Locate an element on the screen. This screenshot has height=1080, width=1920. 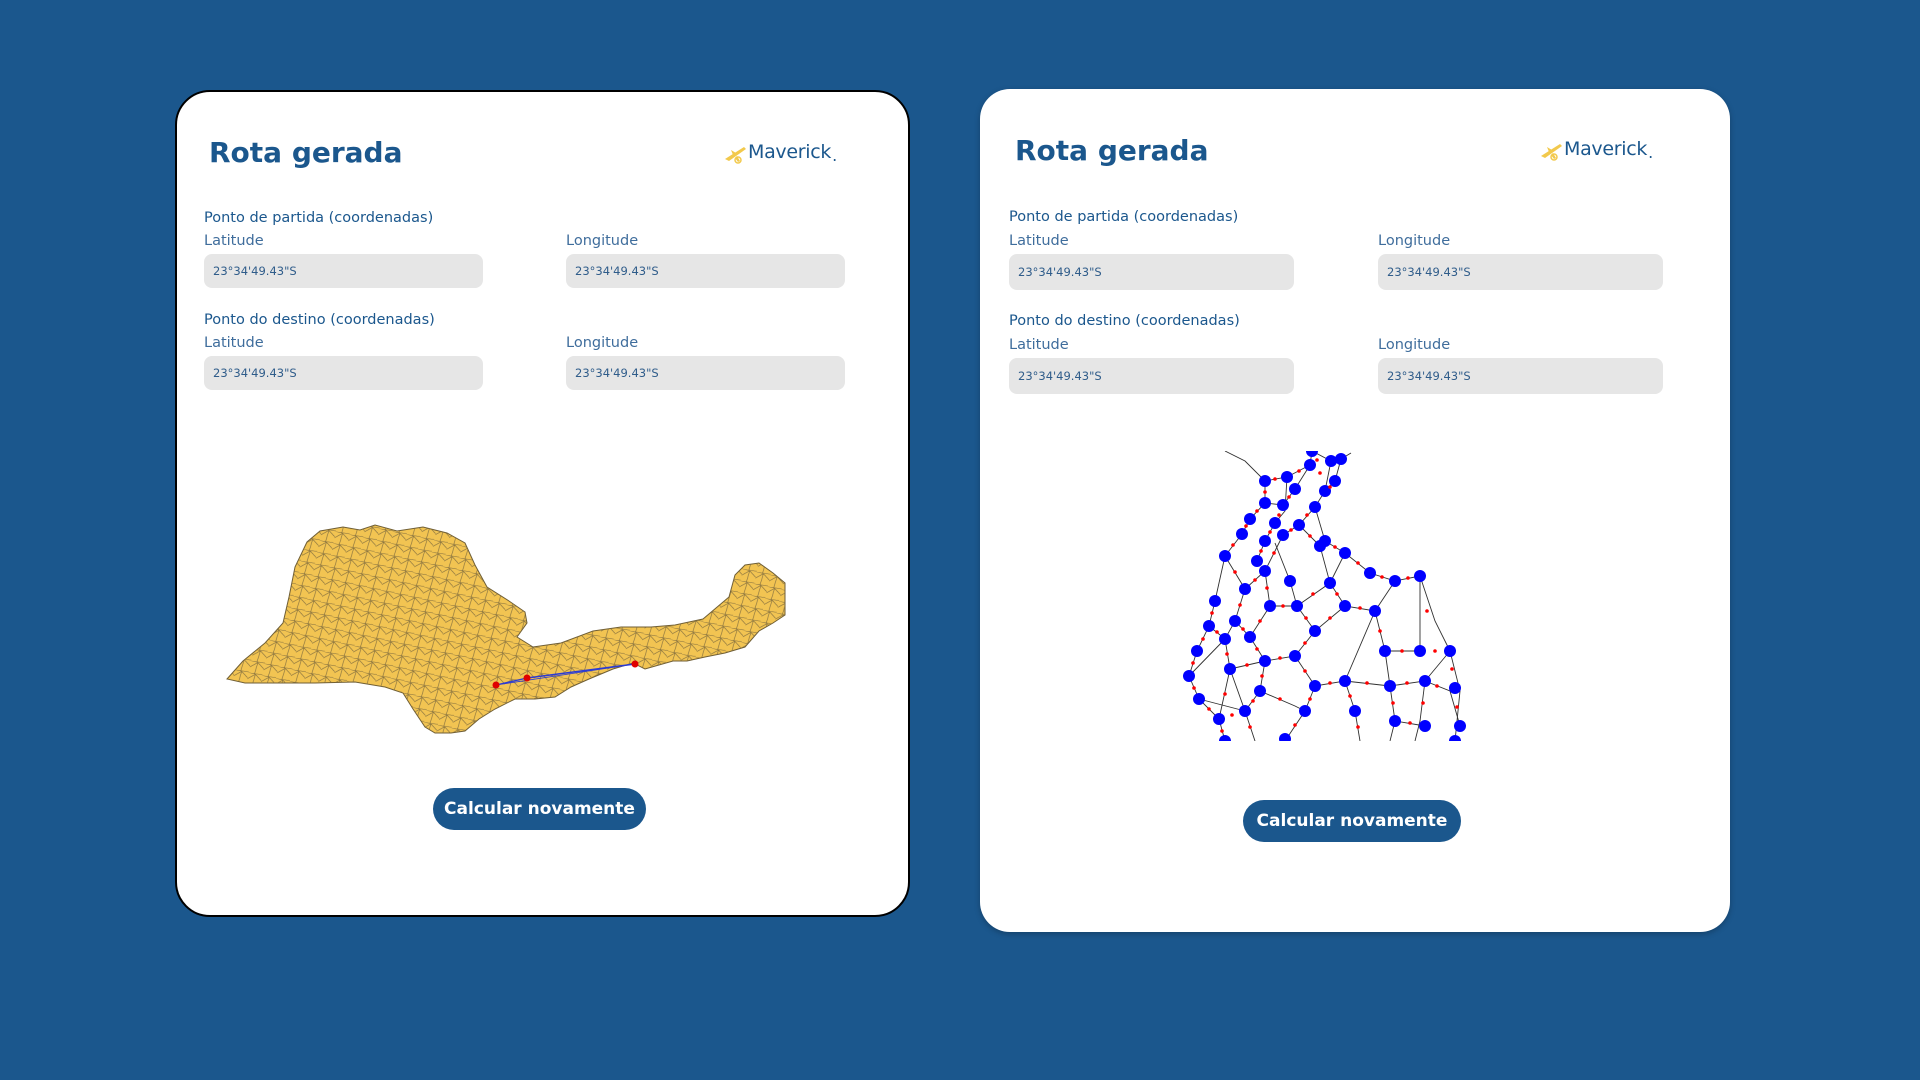
start-point-marker is located at coordinates (496, 685).